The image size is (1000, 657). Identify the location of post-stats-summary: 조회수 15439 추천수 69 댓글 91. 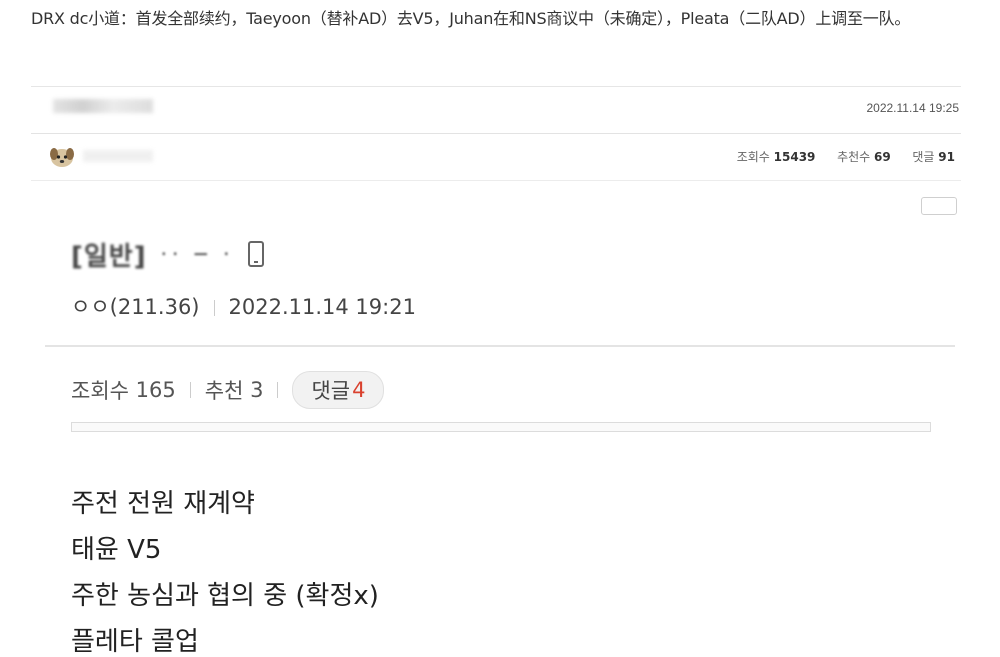
(846, 156).